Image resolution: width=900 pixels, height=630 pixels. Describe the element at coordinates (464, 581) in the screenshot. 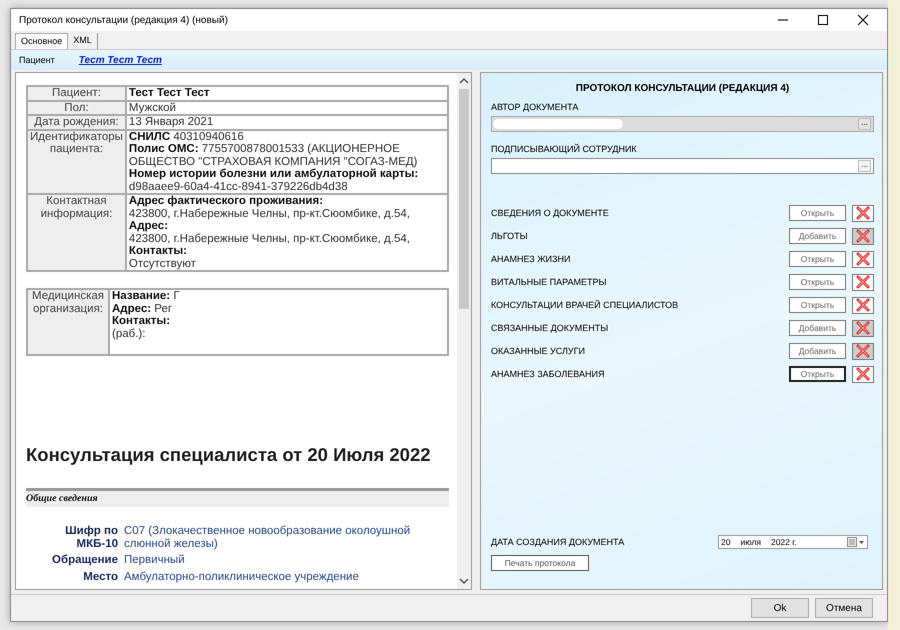

I see `scroll-down-icon` at that location.